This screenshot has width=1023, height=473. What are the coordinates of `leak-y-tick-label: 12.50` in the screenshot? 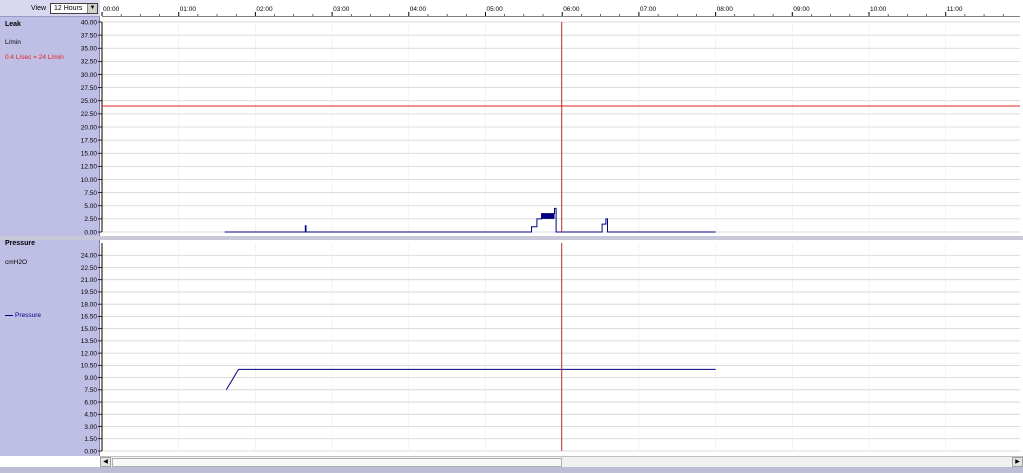 It's located at (89, 167).